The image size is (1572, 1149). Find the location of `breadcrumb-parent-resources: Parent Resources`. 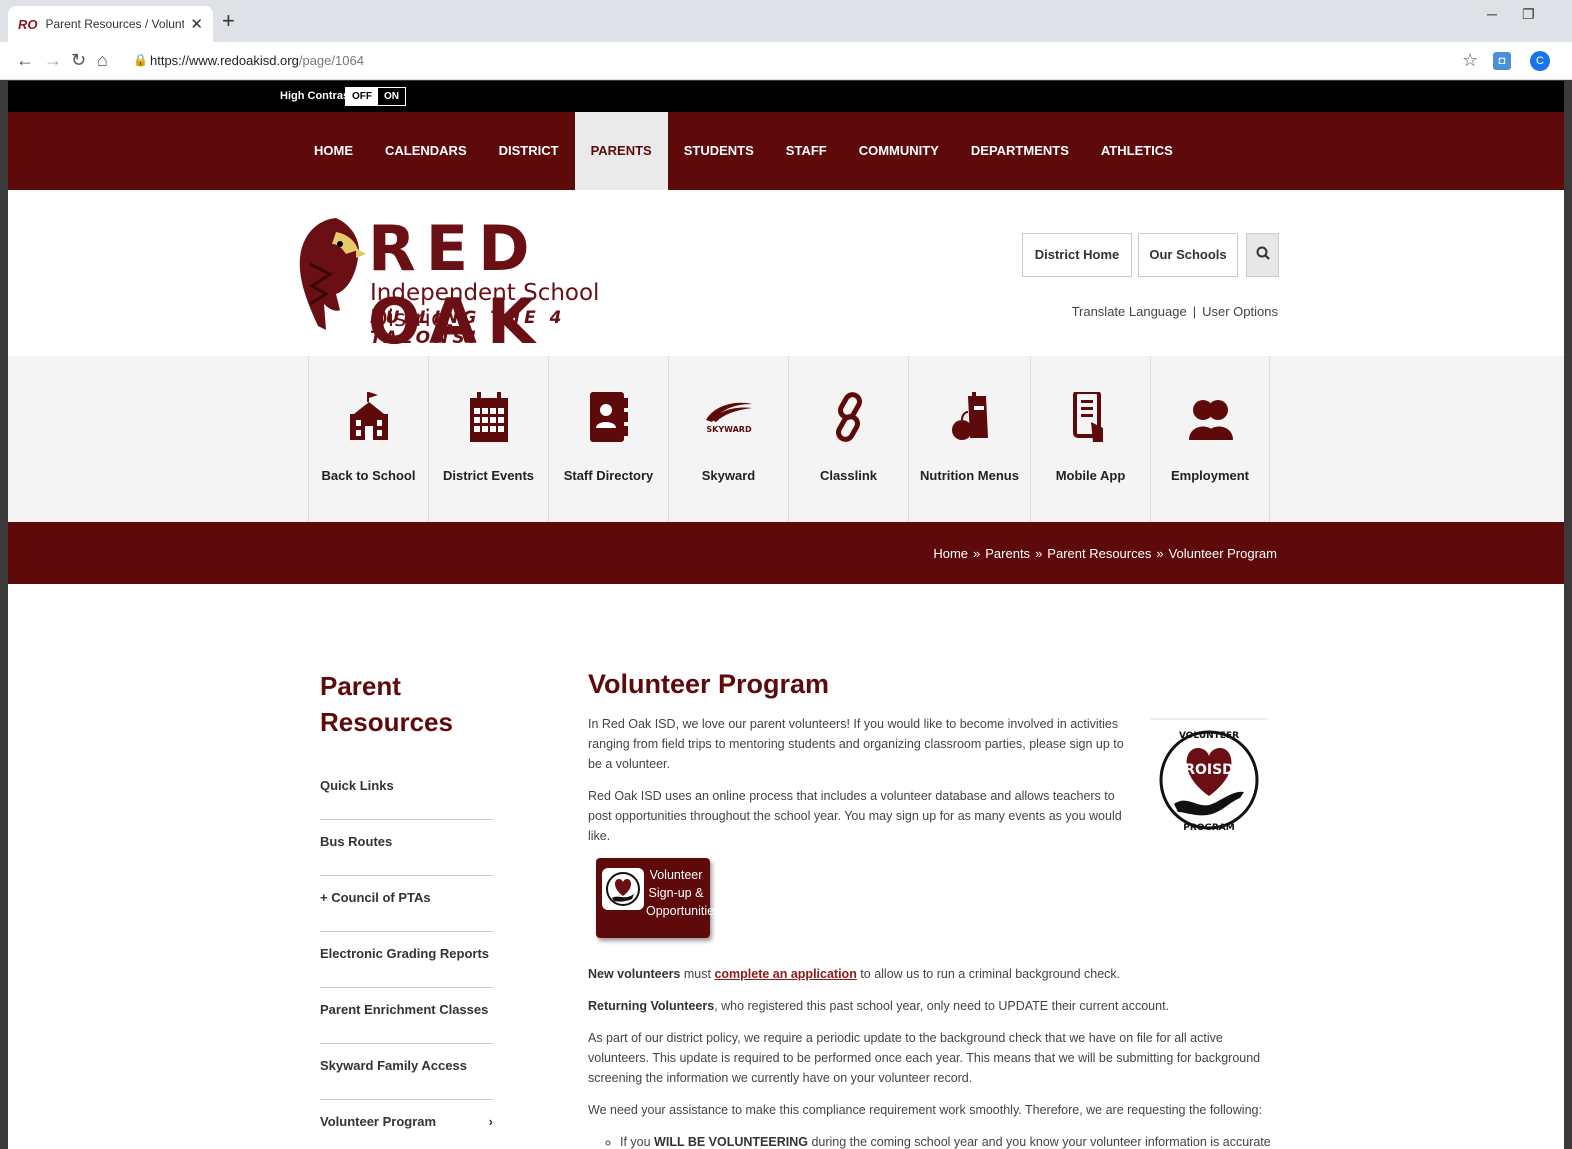

breadcrumb-parent-resources: Parent Resources is located at coordinates (1099, 553).